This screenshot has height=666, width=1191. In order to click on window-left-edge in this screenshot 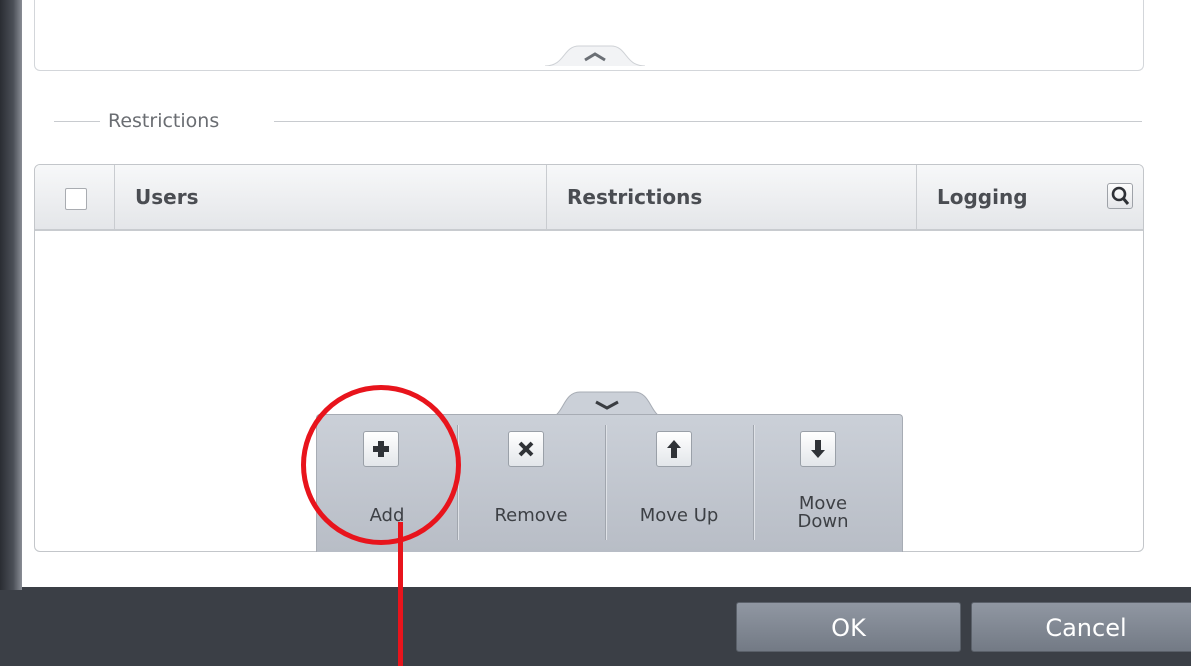, I will do `click(11, 295)`.